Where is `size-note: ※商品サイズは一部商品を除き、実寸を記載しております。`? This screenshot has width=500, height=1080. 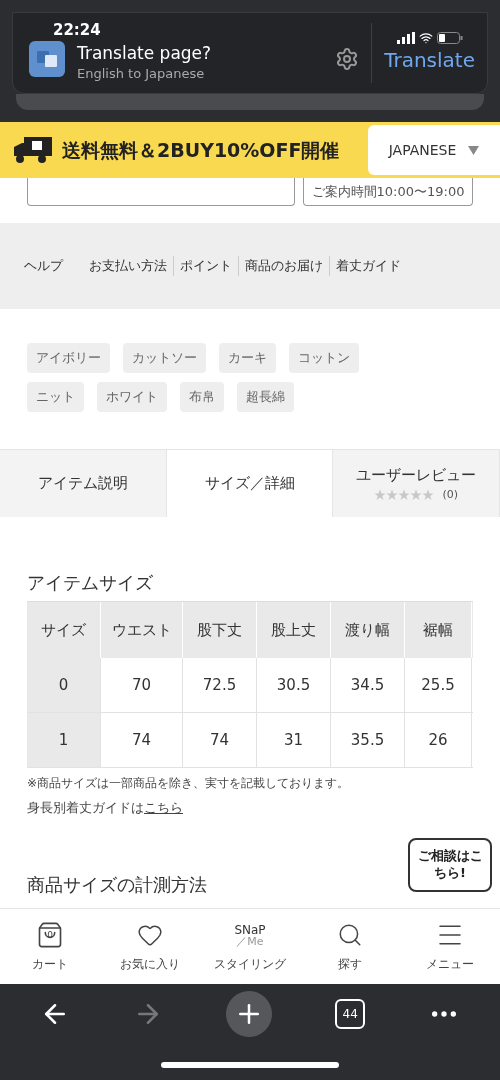 size-note: ※商品サイズは一部商品を除き、実寸を記載しております。 is located at coordinates (189, 783).